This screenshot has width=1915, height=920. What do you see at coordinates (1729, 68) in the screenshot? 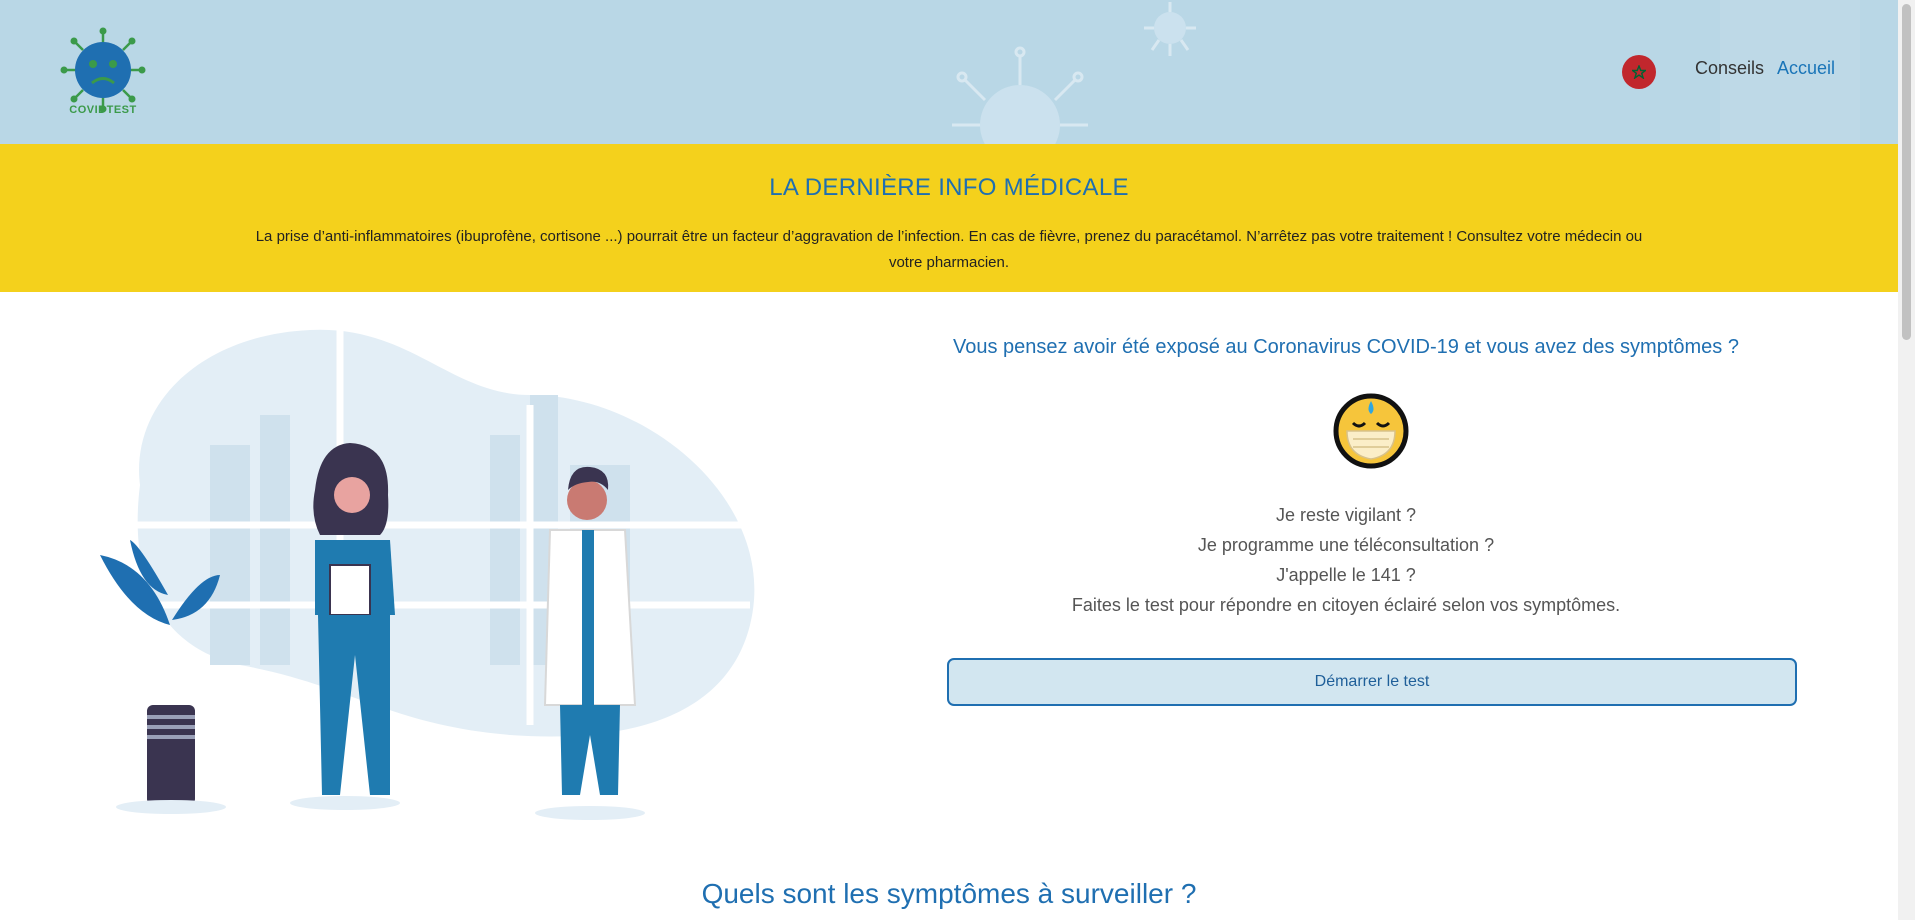
I see `nav-link-conseils: Conseils` at bounding box center [1729, 68].